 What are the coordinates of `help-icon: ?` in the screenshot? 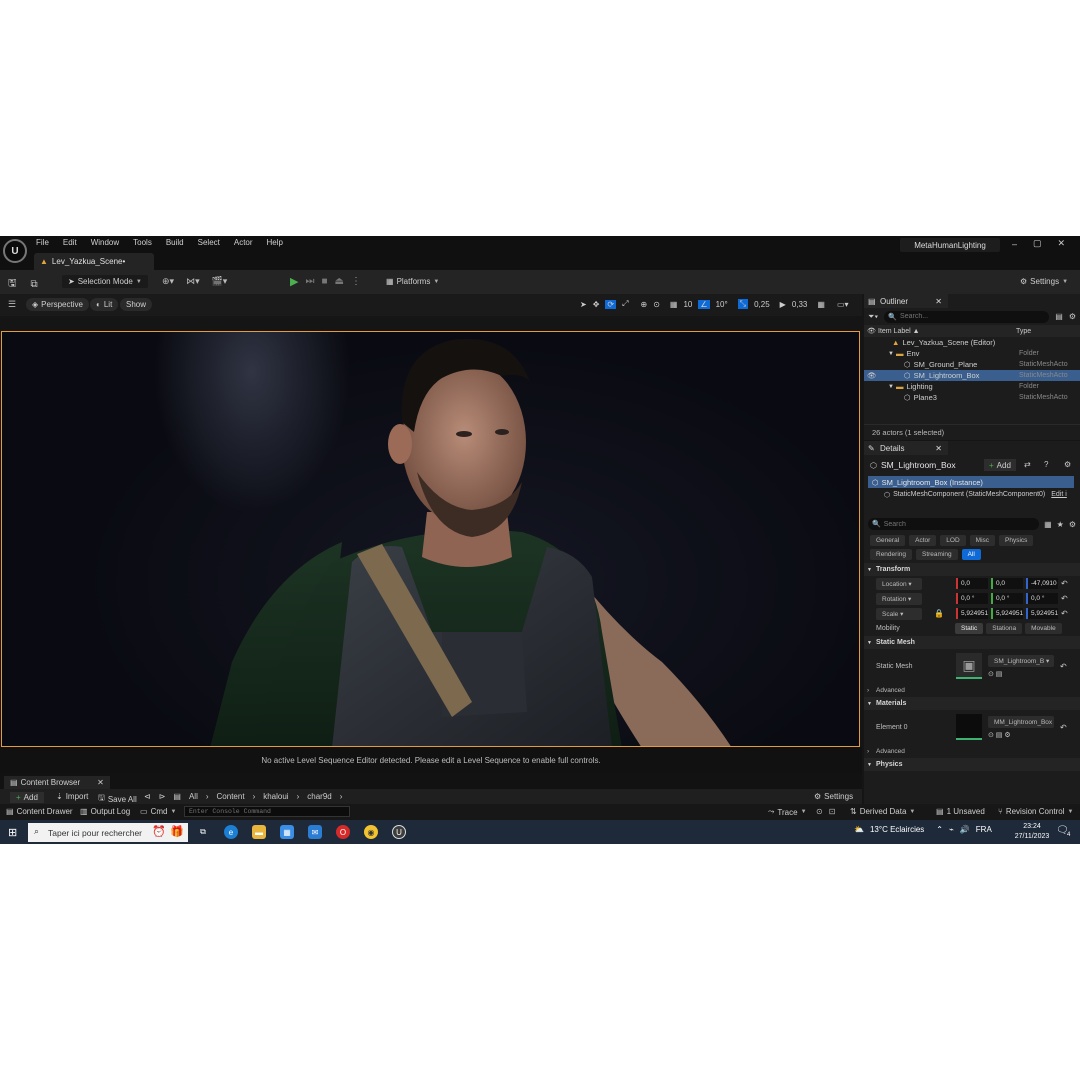 It's located at (1046, 464).